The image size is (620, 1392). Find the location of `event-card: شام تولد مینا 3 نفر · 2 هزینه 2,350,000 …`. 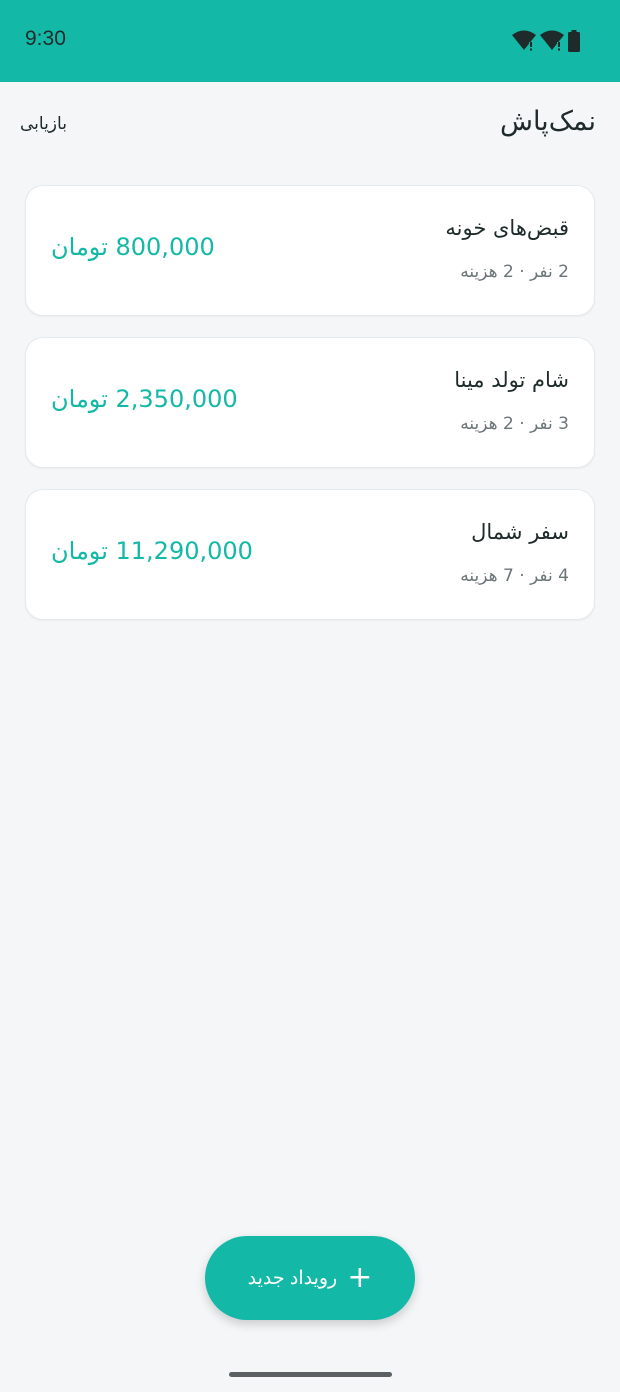

event-card: شام تولد مینا 3 نفر · 2 هزینه 2,350,000 … is located at coordinates (310, 402).